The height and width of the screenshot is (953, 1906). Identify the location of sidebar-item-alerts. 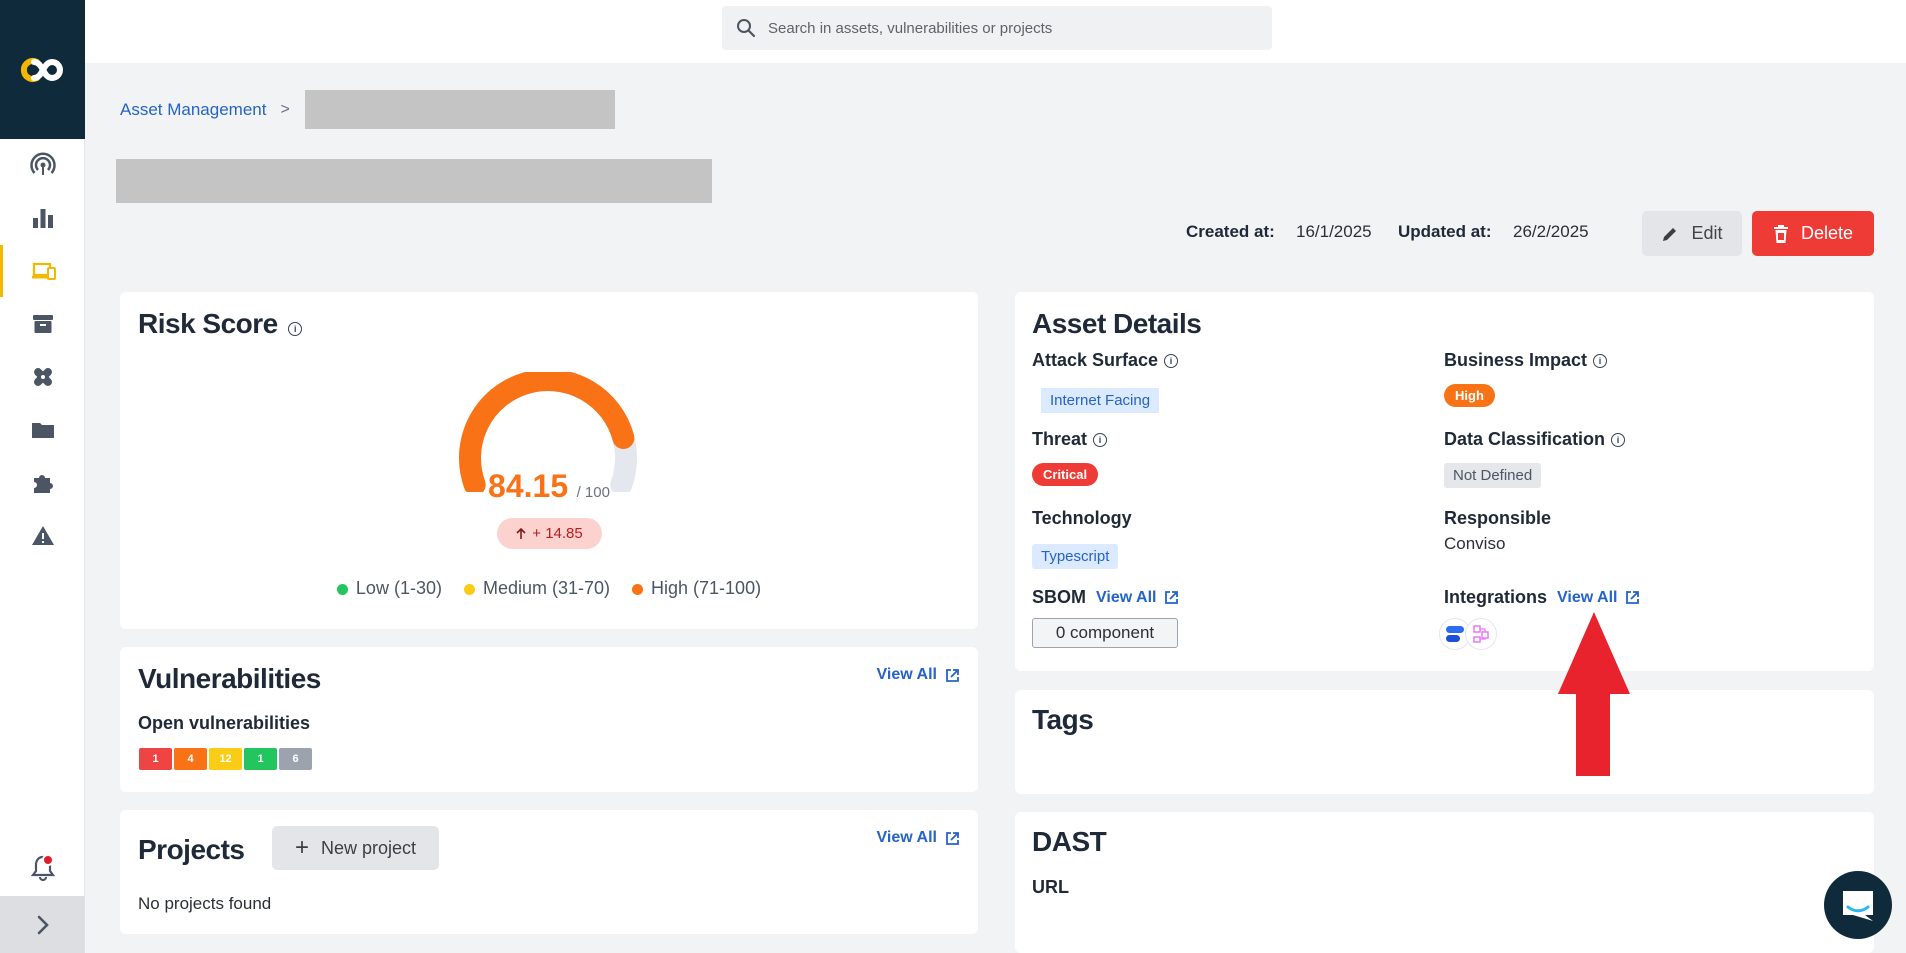
(42, 536).